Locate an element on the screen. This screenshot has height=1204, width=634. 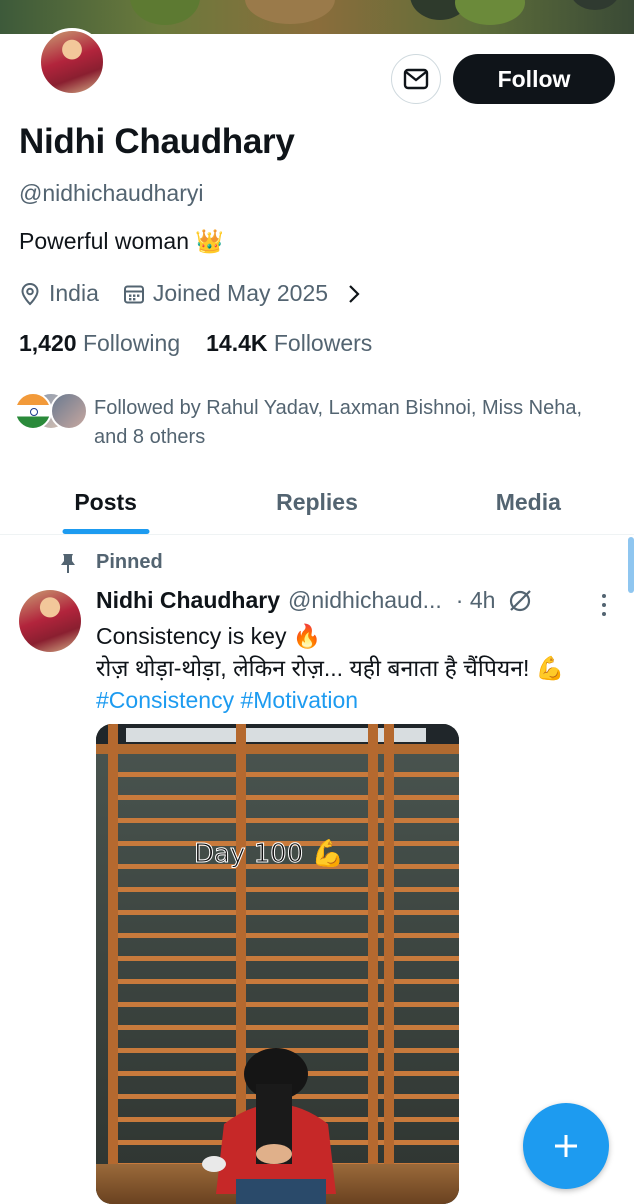
joined-text: Joined May 2025 is located at coordinates (240, 293).